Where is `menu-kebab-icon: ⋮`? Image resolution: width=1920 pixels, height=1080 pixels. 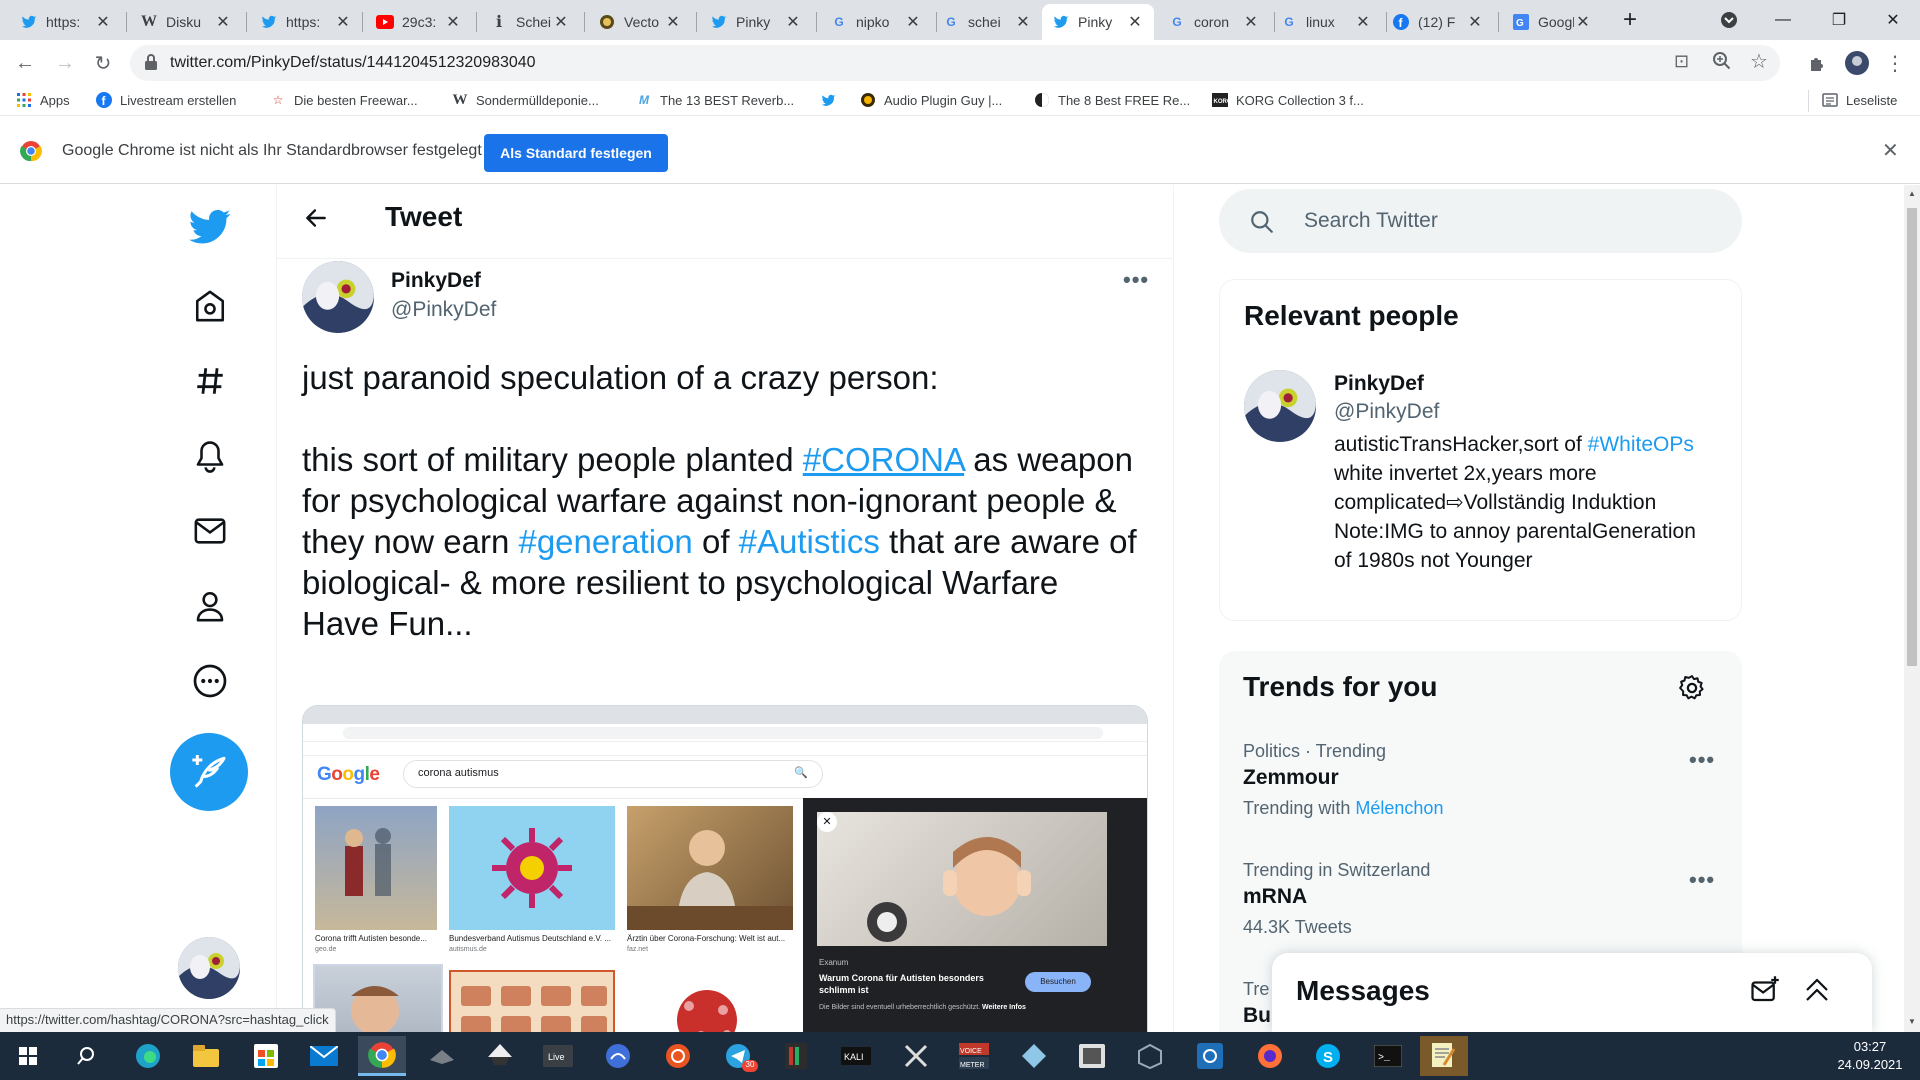 menu-kebab-icon: ⋮ is located at coordinates (1895, 63).